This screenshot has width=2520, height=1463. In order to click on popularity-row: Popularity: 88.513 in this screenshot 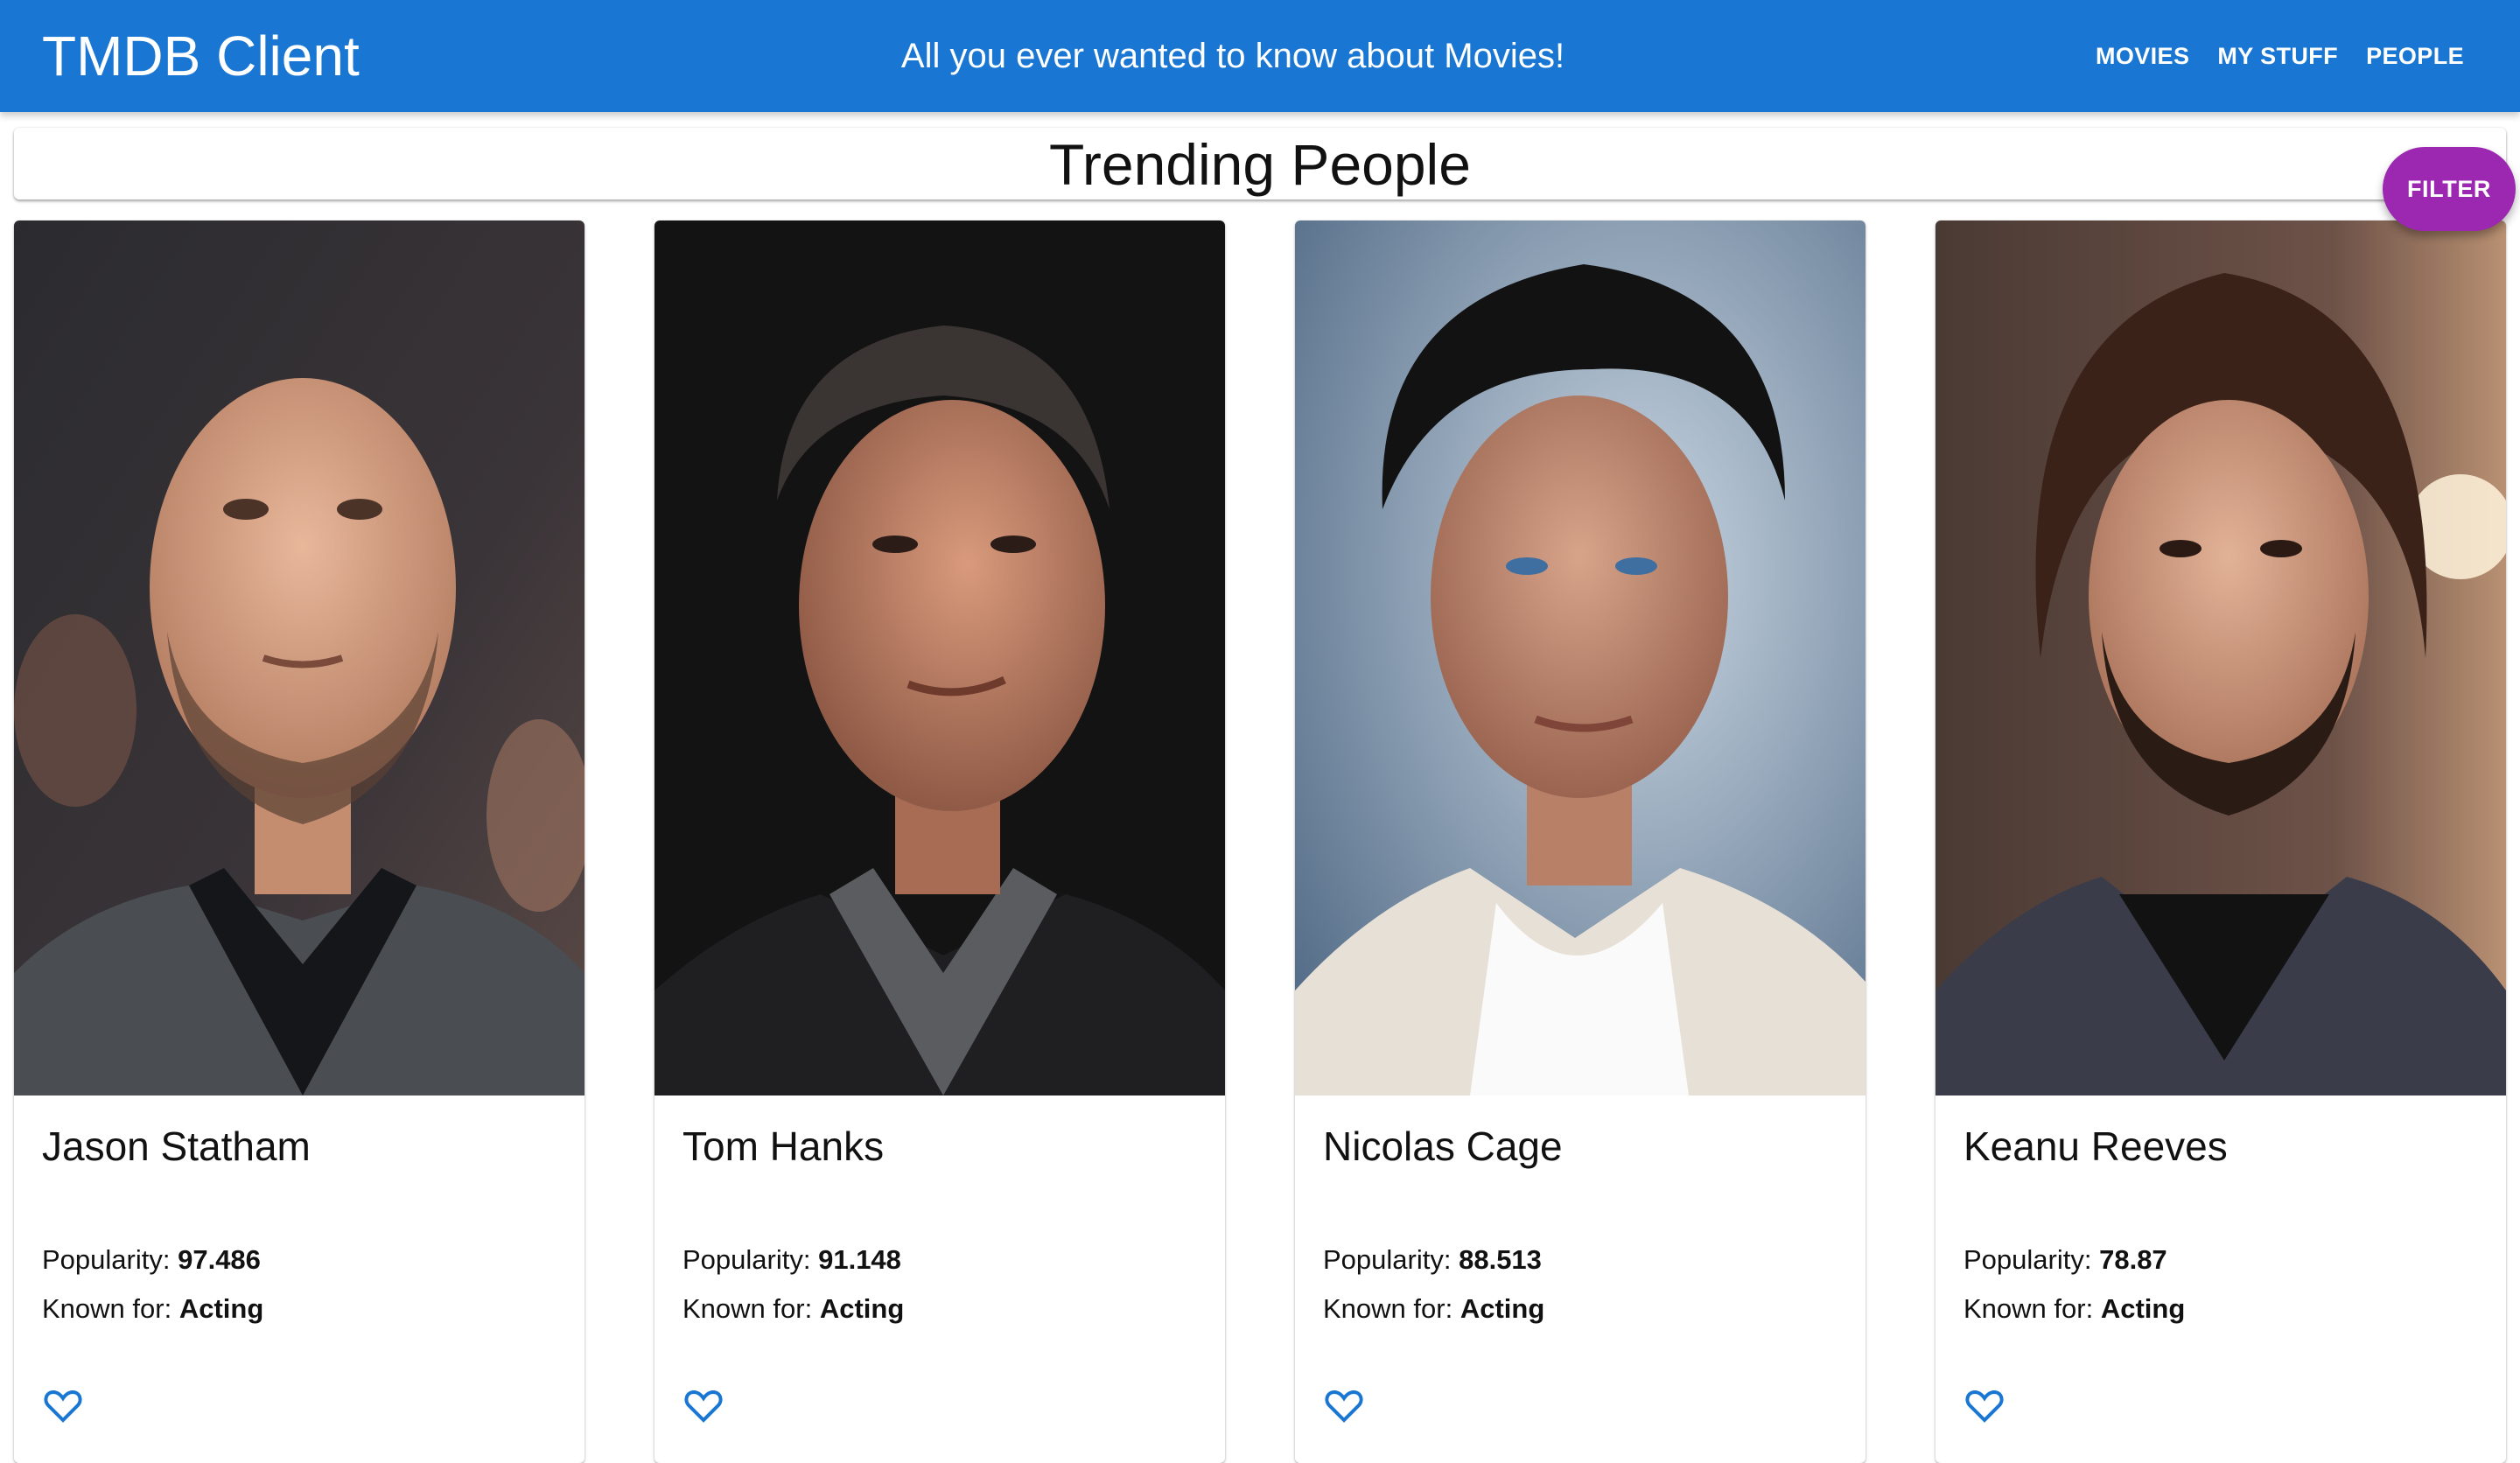, I will do `click(1432, 1260)`.